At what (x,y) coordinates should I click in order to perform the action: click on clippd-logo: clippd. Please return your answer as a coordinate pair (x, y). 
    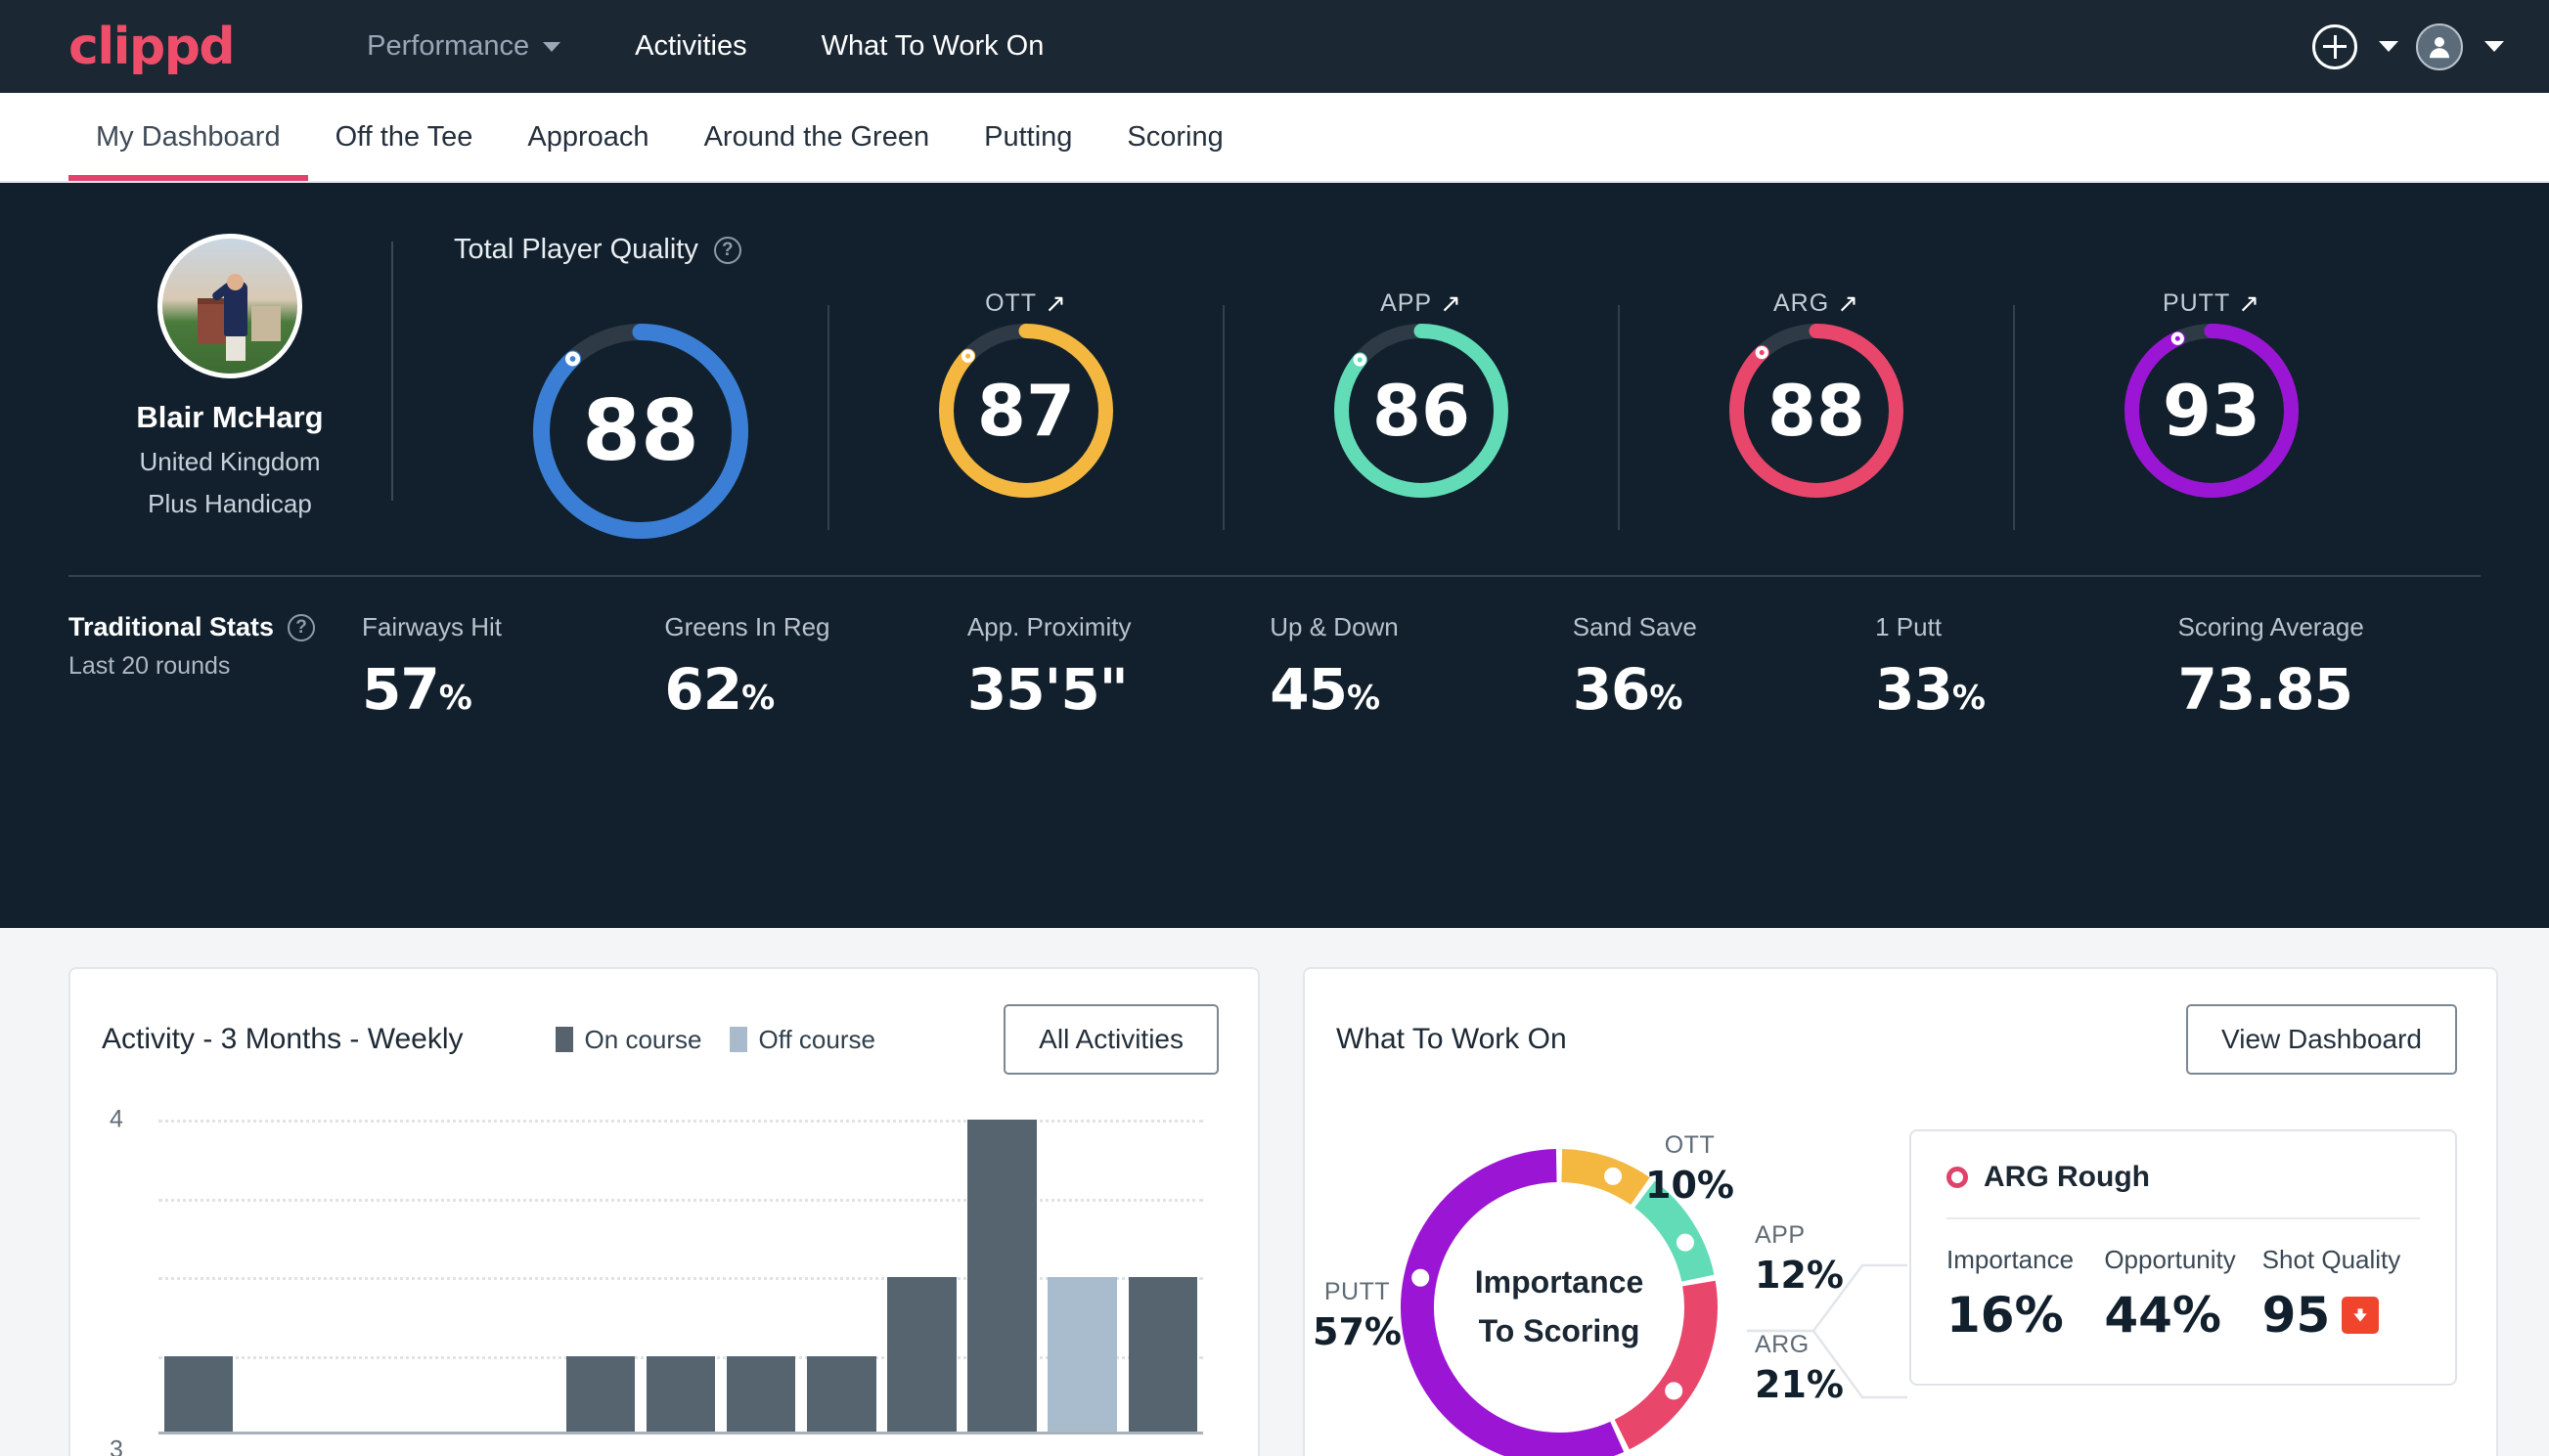
    Looking at the image, I should click on (152, 47).